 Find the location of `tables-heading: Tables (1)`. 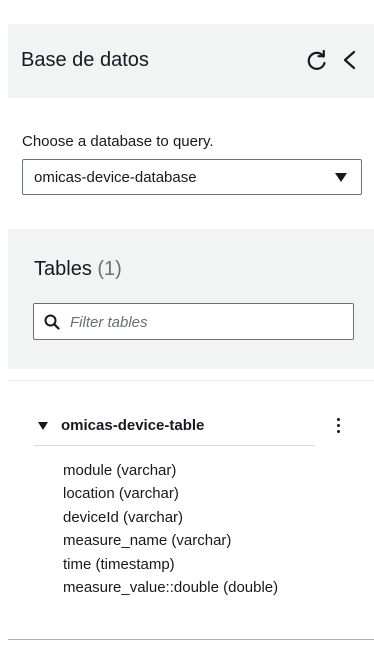

tables-heading: Tables (1) is located at coordinates (78, 269).